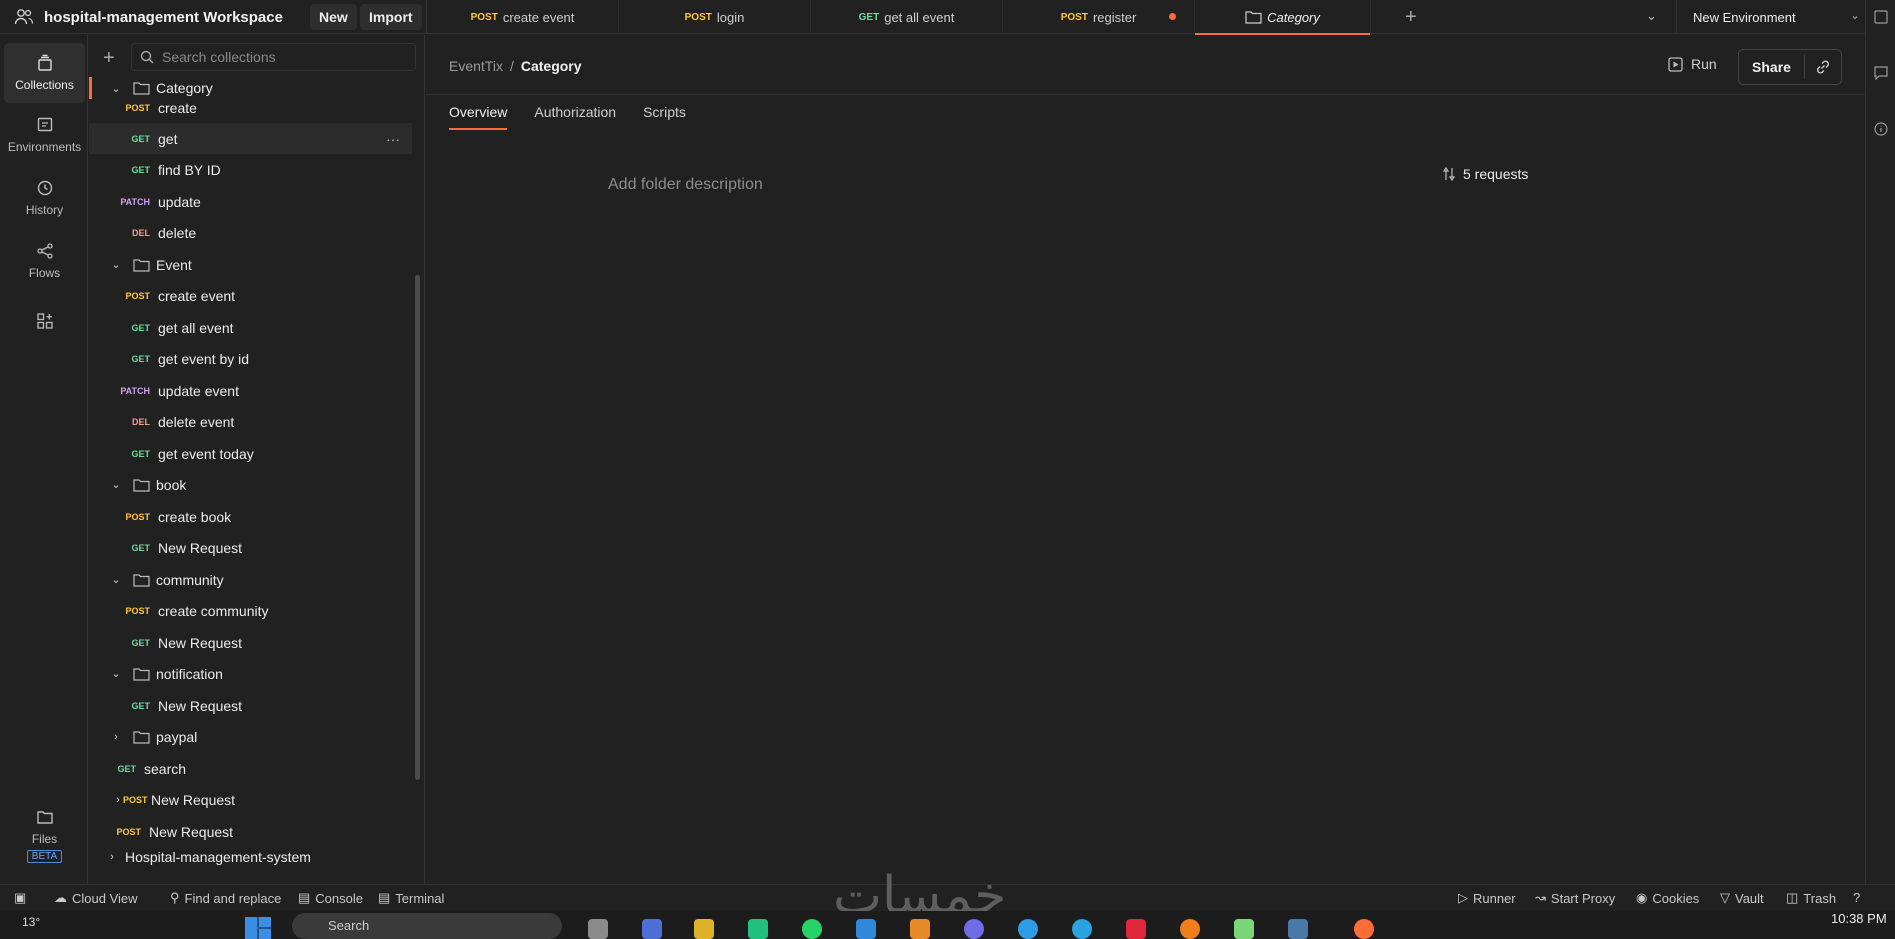 This screenshot has height=939, width=1895. Describe the element at coordinates (250, 327) in the screenshot. I see `request-row: GET get all event` at that location.